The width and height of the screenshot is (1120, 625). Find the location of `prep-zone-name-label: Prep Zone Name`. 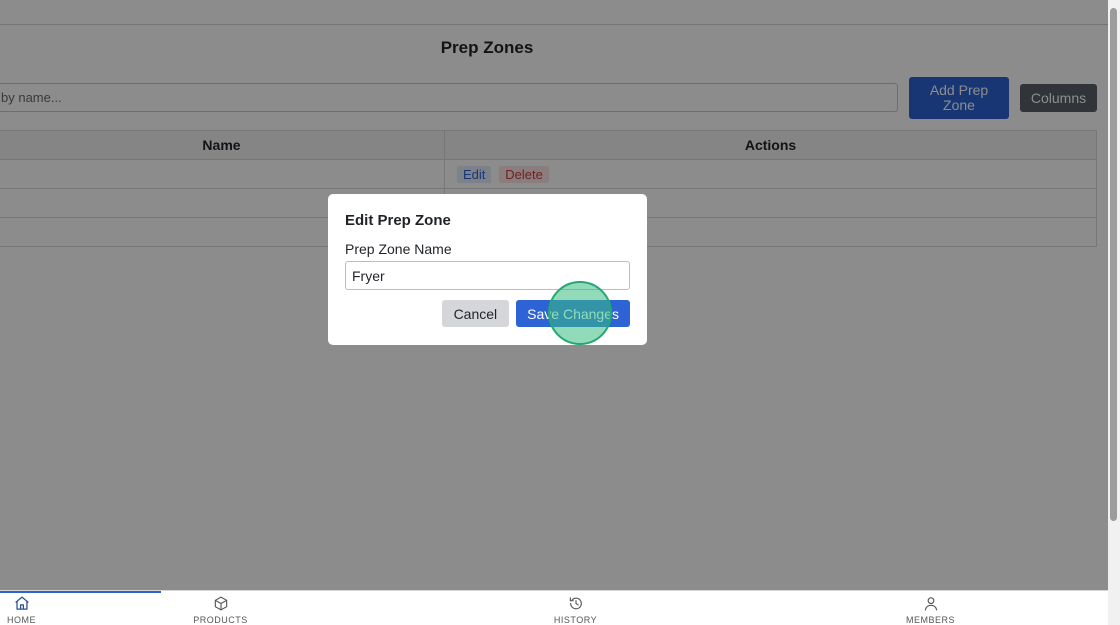

prep-zone-name-label: Prep Zone Name is located at coordinates (398, 249).